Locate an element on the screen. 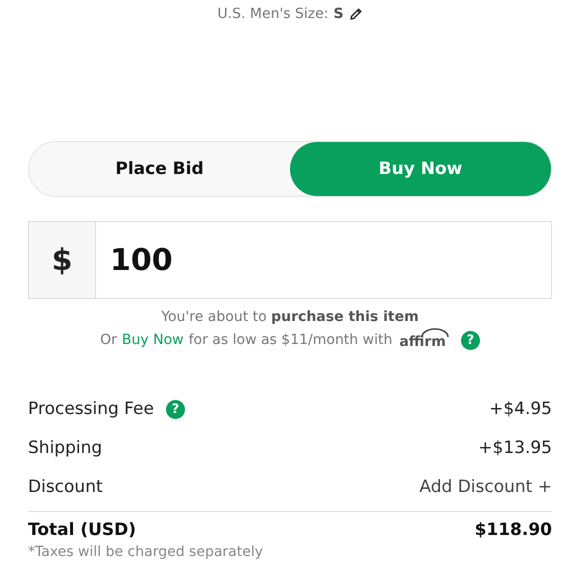 This screenshot has width=580, height=580. amount-field: $ 100 is located at coordinates (290, 260).